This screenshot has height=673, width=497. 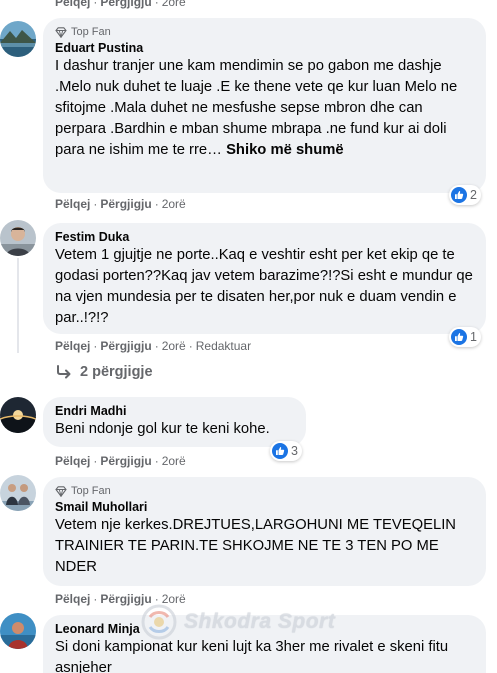 I want to click on see-more-link: Shiko më shumë, so click(x=285, y=150).